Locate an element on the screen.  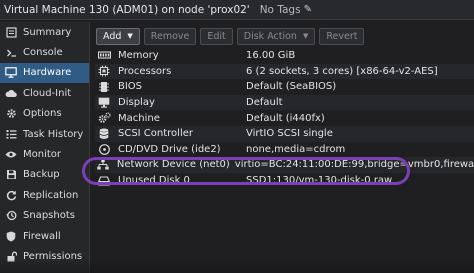
sidebar-item-label: Firewall is located at coordinates (42, 236).